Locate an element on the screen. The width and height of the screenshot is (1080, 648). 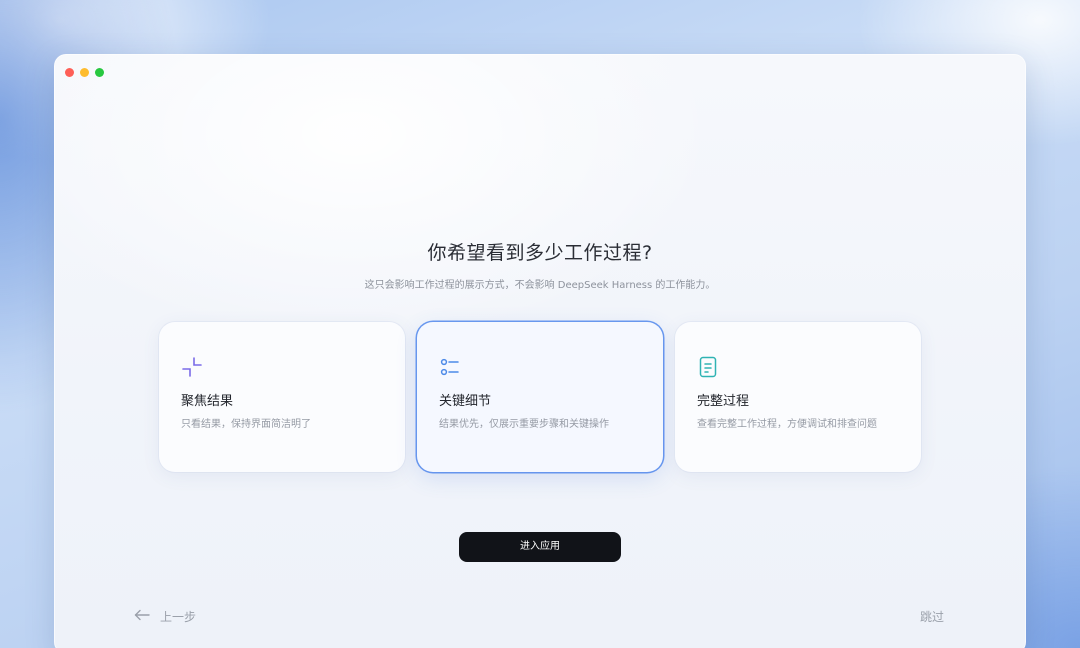
option-card-focus-results: 聚焦结果 只看结果，保持界面简洁明了 is located at coordinates (282, 397).